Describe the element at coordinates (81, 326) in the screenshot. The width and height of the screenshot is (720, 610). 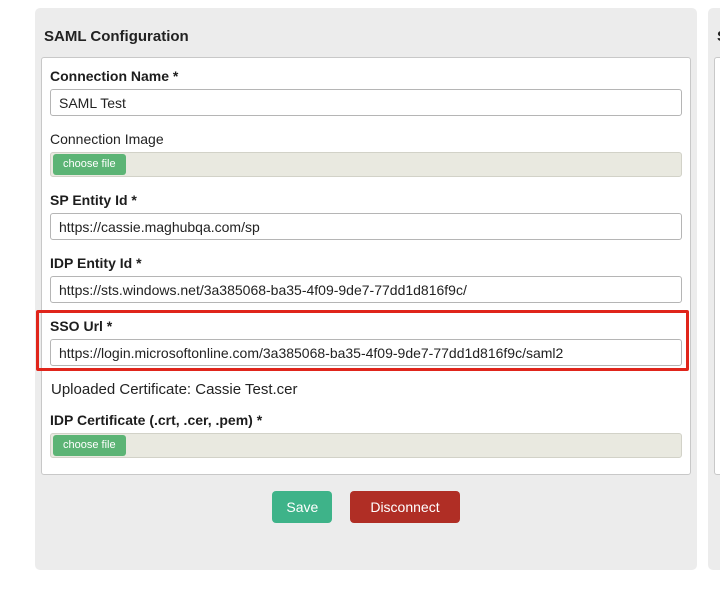
I see `sso-url-label: SSO Url *` at that location.